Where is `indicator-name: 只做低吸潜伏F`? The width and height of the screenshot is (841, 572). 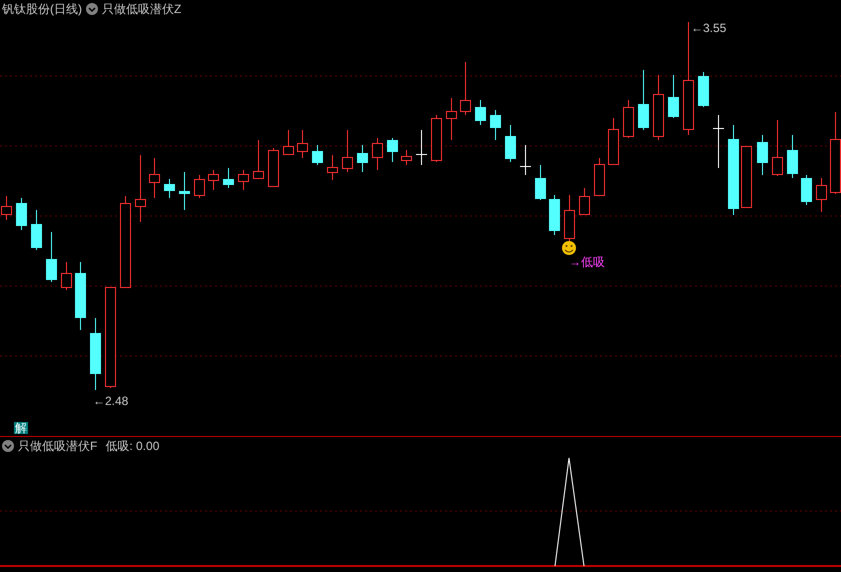
indicator-name: 只做低吸潜伏F is located at coordinates (58, 446).